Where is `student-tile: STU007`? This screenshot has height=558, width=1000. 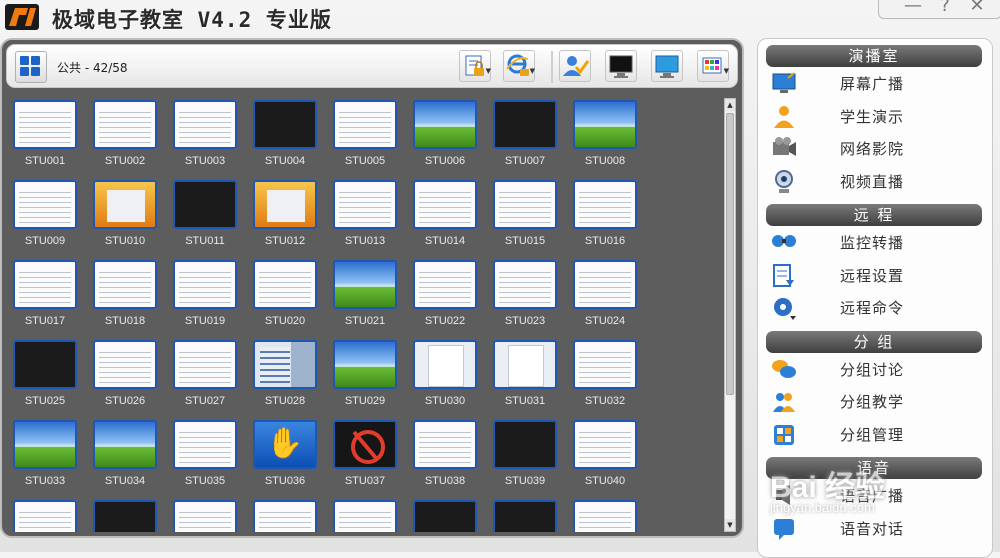 student-tile: STU007 is located at coordinates (525, 135).